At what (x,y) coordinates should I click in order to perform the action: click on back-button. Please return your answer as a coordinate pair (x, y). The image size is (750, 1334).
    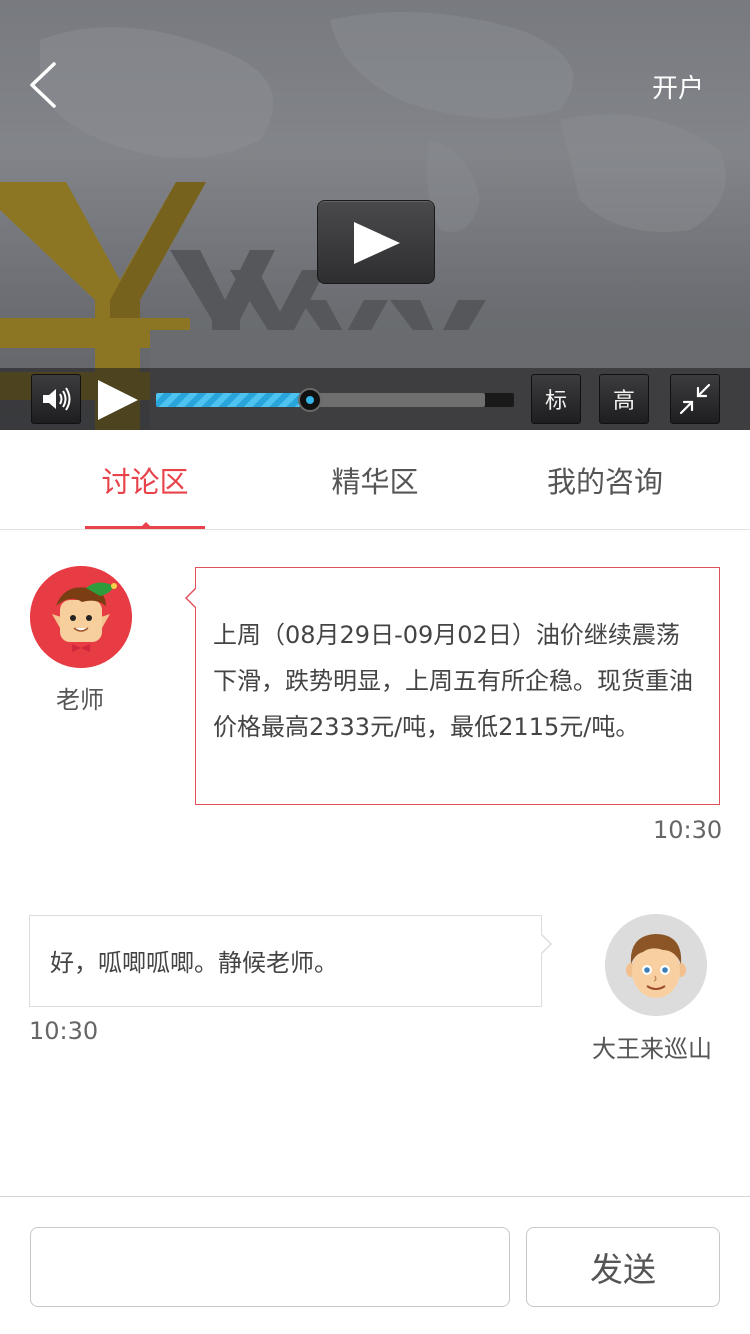
    Looking at the image, I should click on (46, 85).